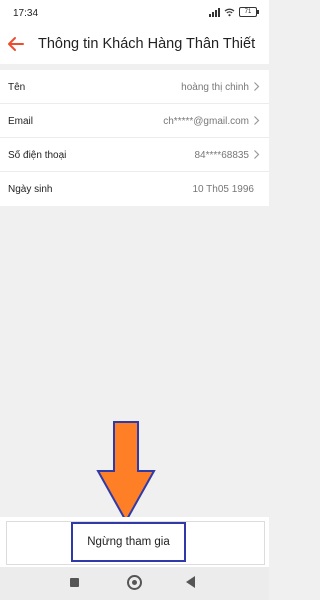  What do you see at coordinates (134, 155) in the screenshot?
I see `row-phone: Số điện thoại 84****68835` at bounding box center [134, 155].